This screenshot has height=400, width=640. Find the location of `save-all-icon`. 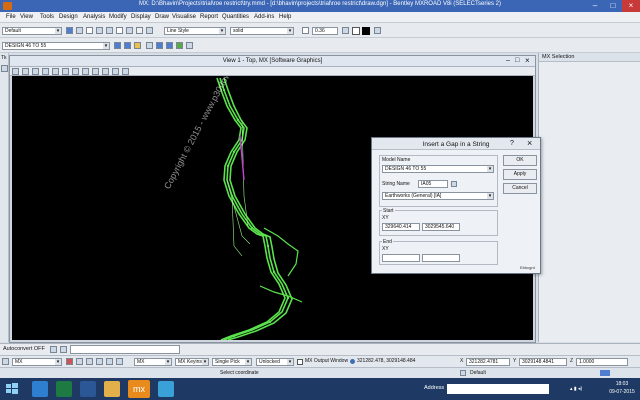

save-all-icon is located at coordinates (127, 45).